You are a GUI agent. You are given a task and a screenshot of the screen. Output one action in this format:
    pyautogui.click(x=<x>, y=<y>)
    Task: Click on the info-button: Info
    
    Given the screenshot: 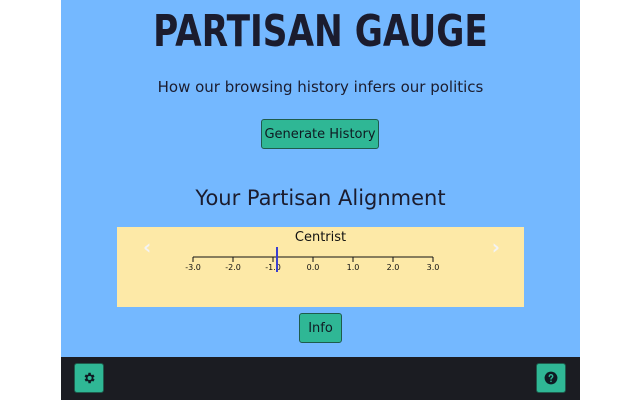 What is the action you would take?
    pyautogui.click(x=320, y=328)
    